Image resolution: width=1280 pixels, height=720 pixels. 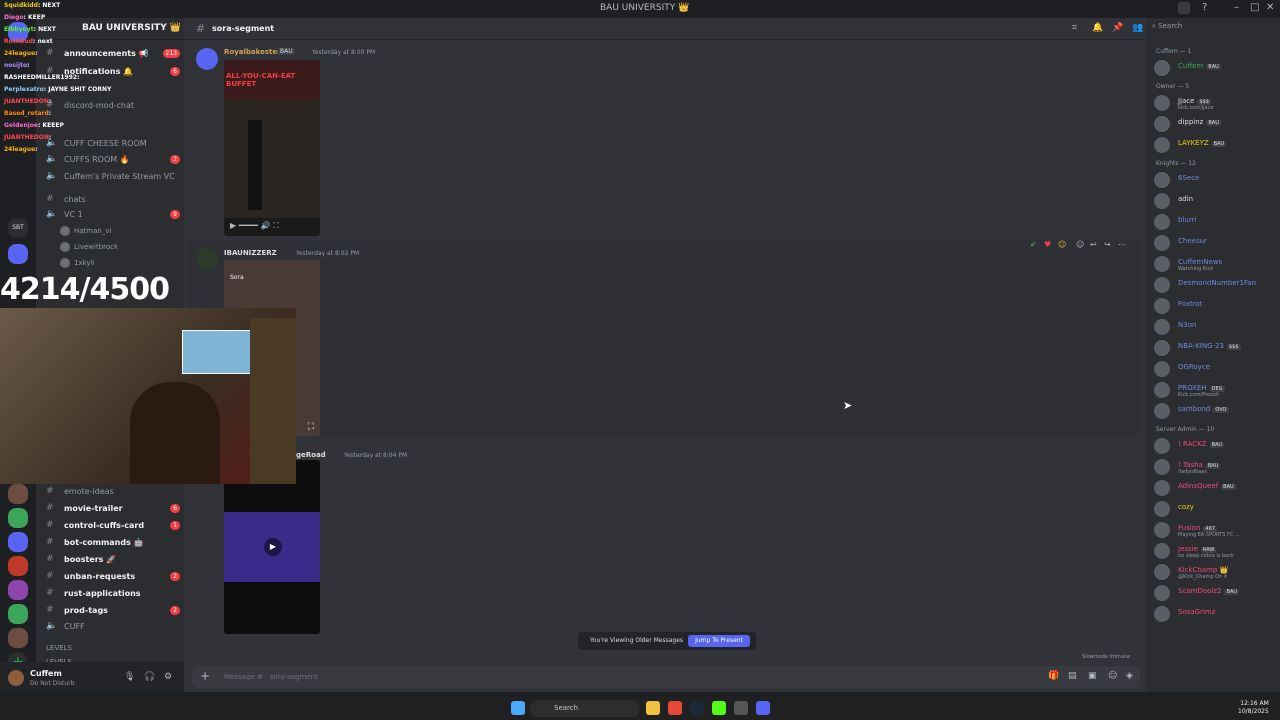 I want to click on inbox-icon, so click(x=1184, y=8).